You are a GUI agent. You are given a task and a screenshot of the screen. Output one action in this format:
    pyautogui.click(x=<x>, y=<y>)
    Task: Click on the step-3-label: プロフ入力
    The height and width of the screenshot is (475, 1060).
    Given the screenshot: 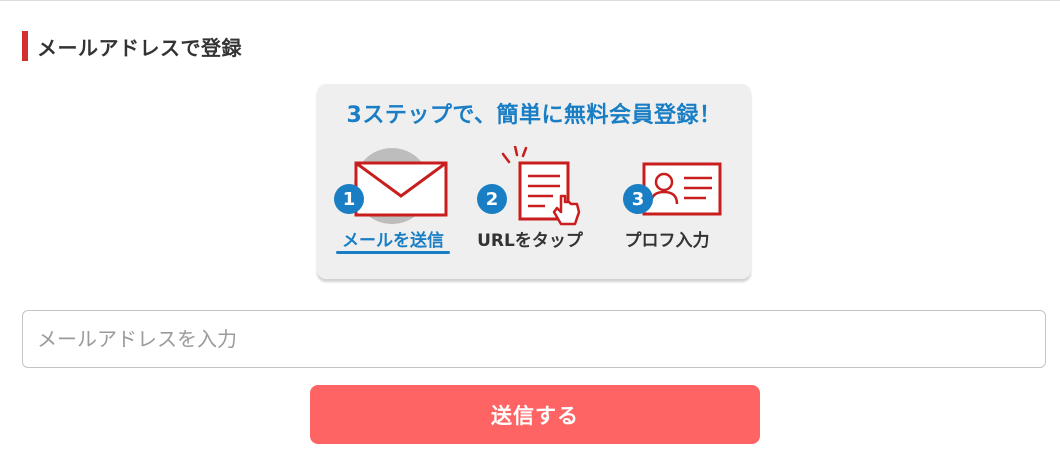 What is the action you would take?
    pyautogui.click(x=667, y=241)
    